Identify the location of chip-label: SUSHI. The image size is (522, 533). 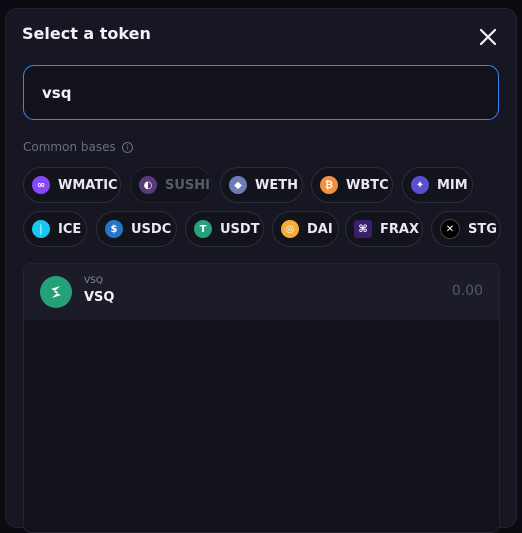
(187, 185).